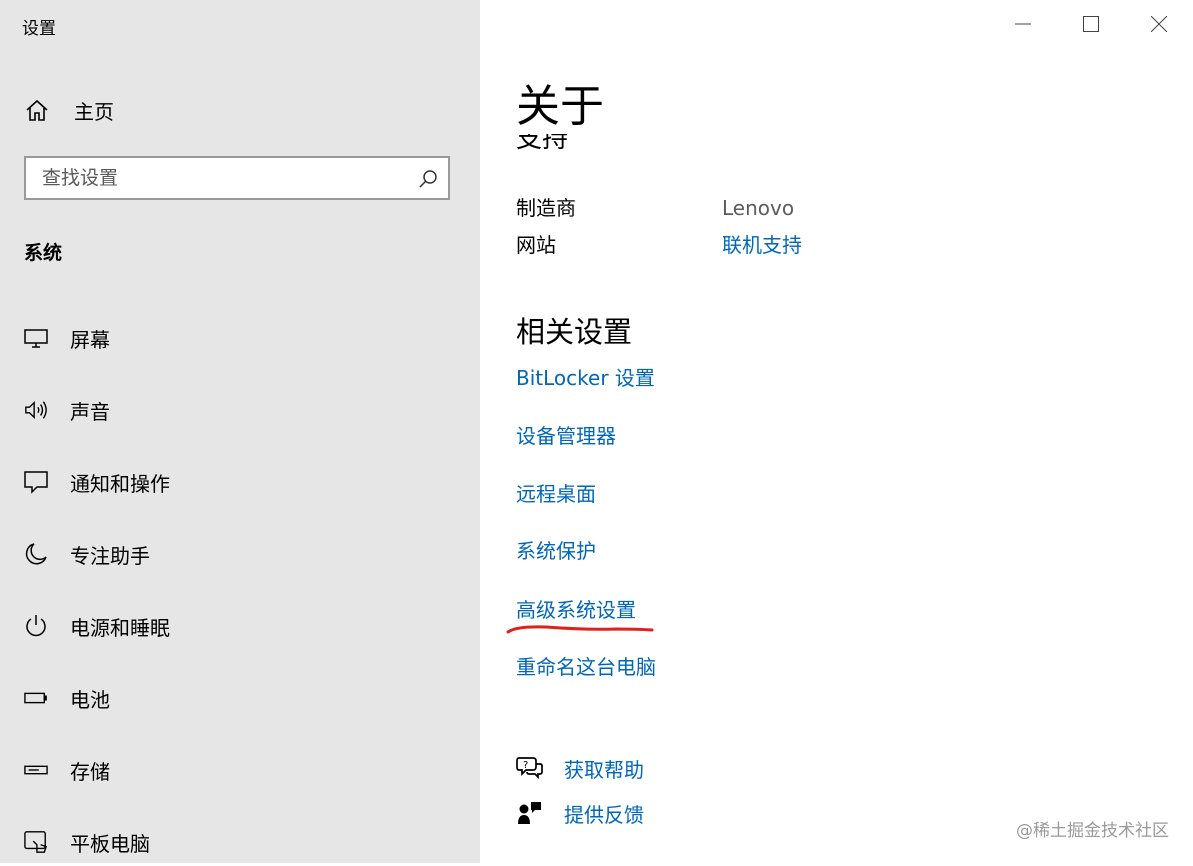 The width and height of the screenshot is (1193, 866). What do you see at coordinates (90, 339) in the screenshot?
I see `sidebar-item-label: 屏幕` at bounding box center [90, 339].